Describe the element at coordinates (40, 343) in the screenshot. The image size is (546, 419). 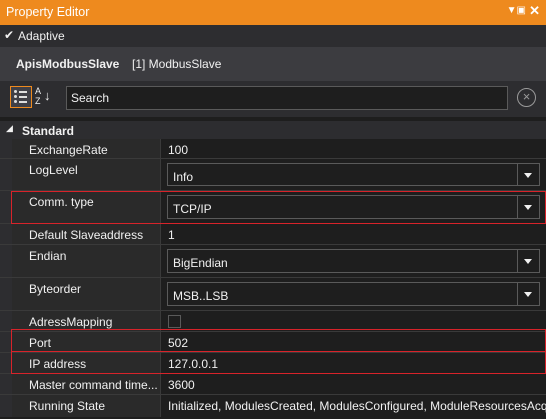
I see `property-name: Port` at that location.